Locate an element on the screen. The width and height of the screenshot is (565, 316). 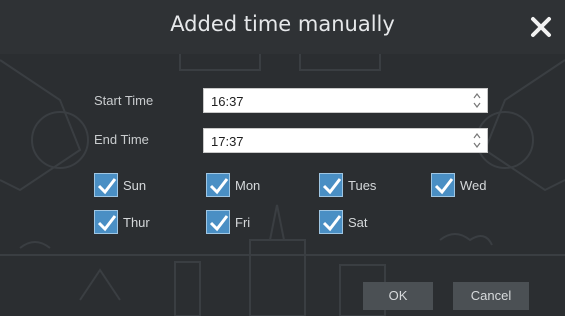
end-time-value: 17:37 is located at coordinates (227, 141).